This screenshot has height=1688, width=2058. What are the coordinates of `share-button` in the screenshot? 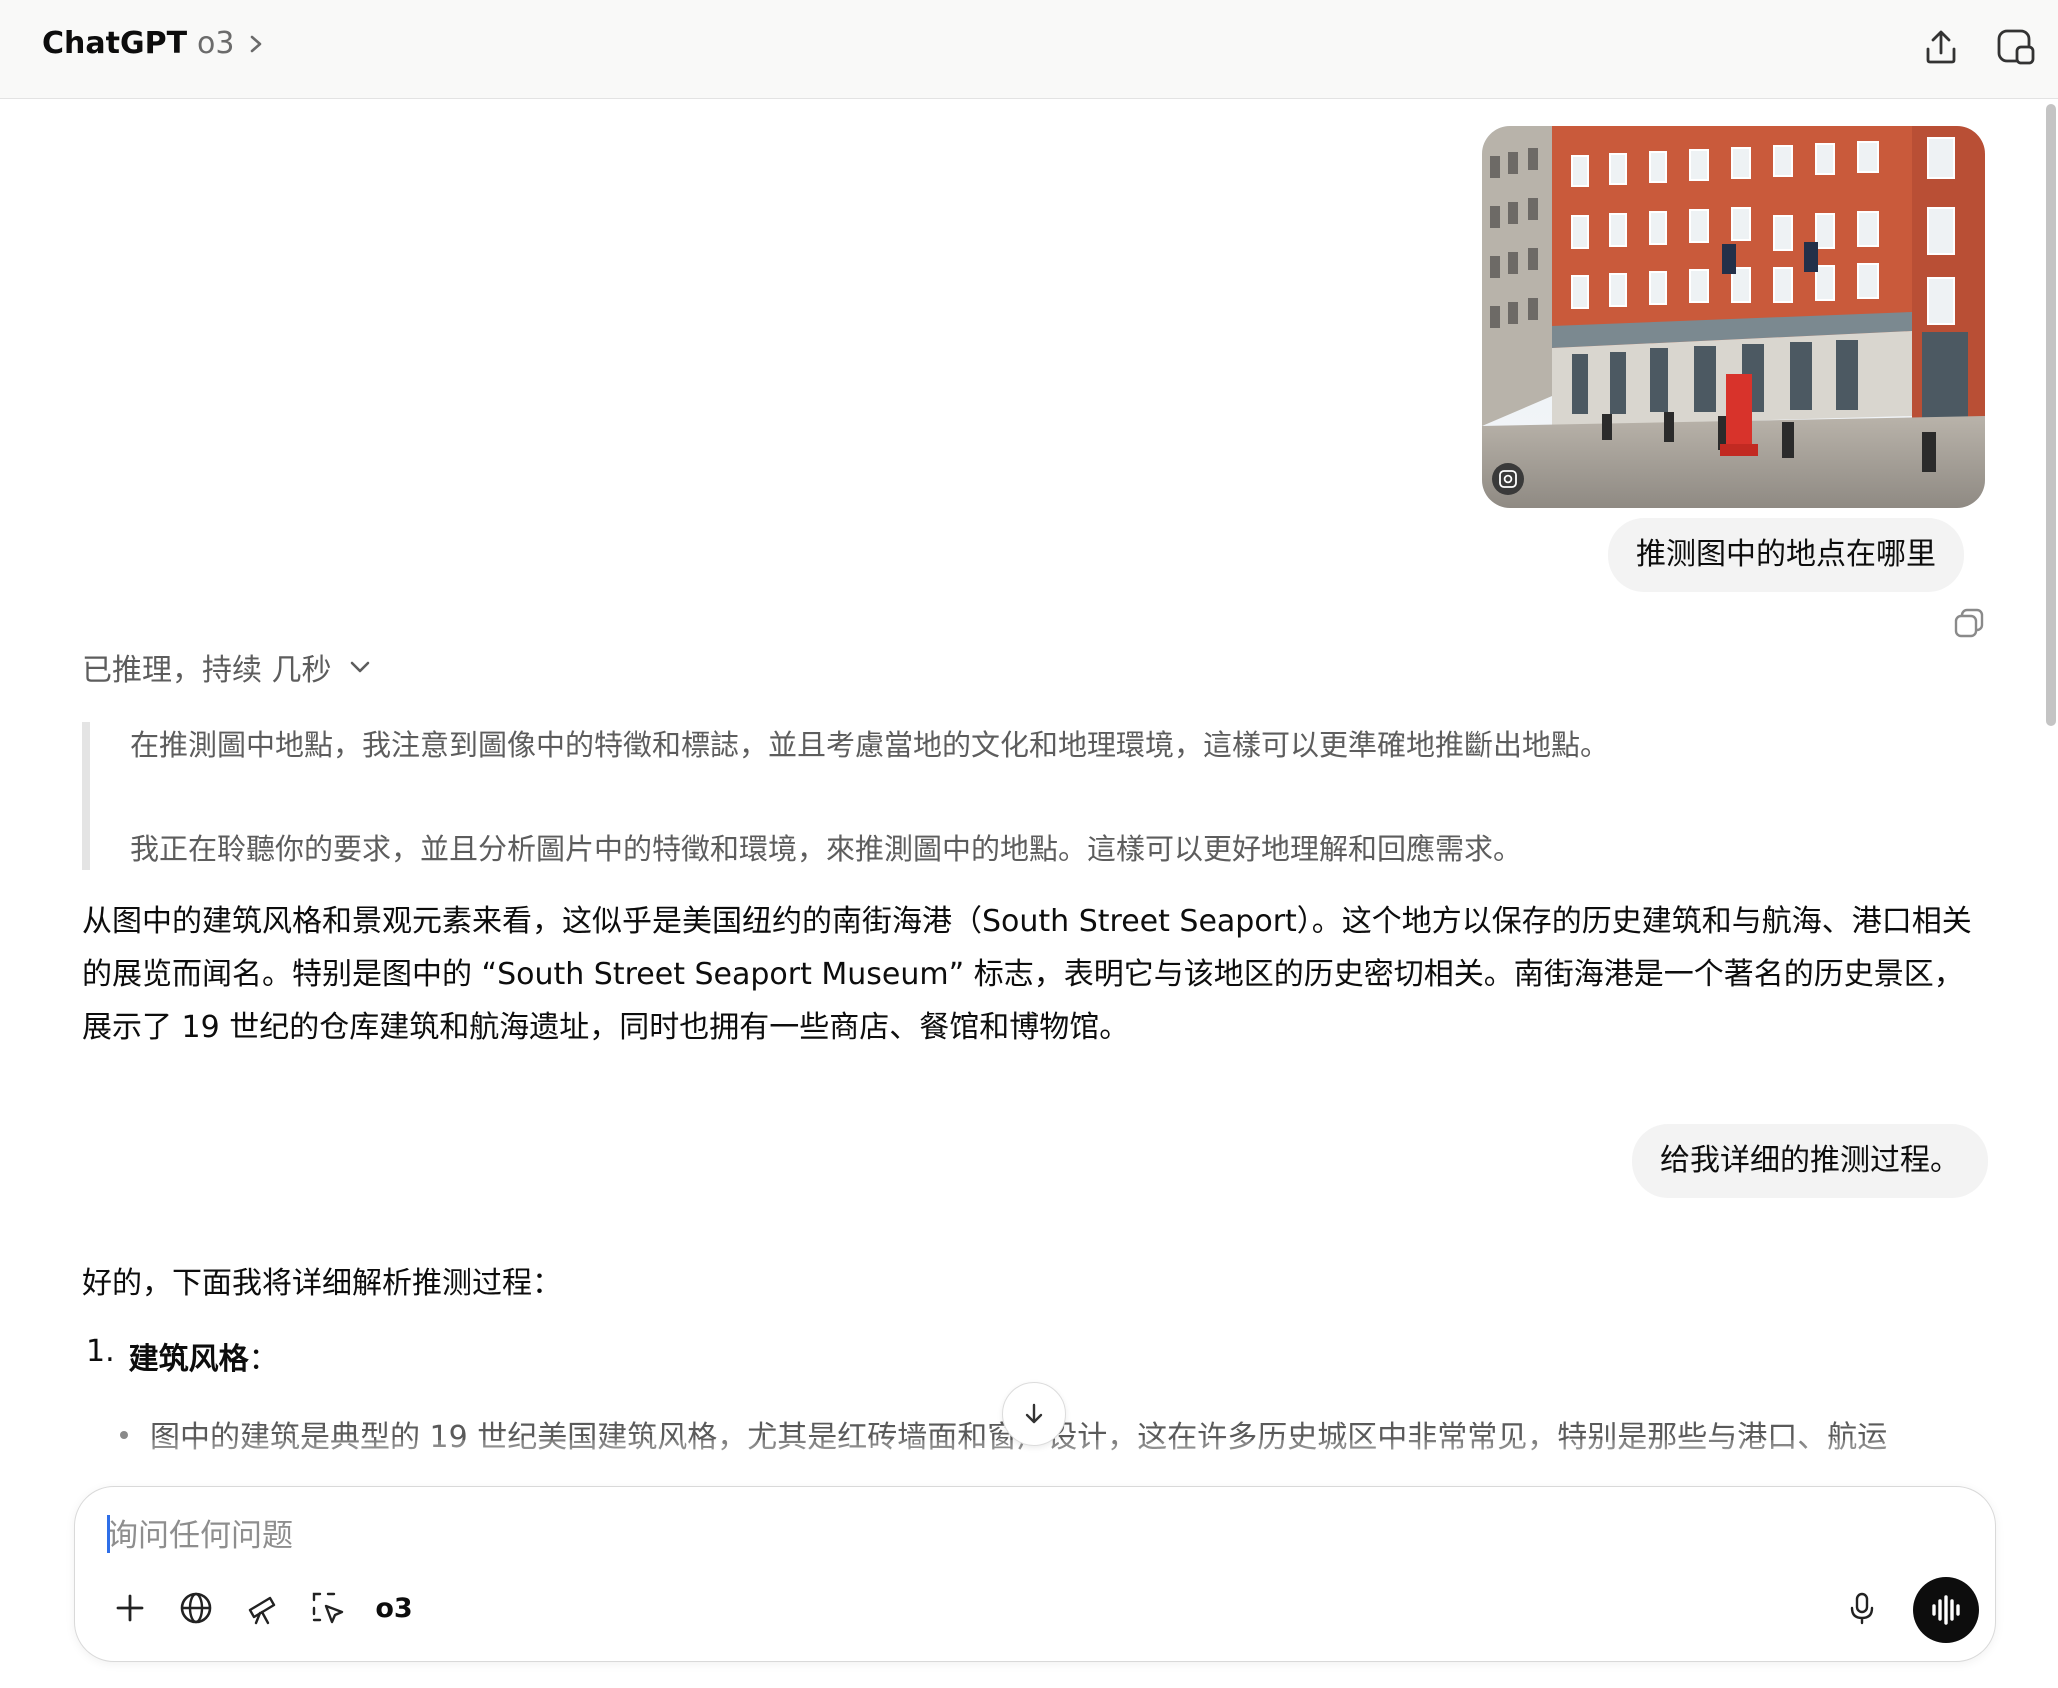 It's located at (1941, 47).